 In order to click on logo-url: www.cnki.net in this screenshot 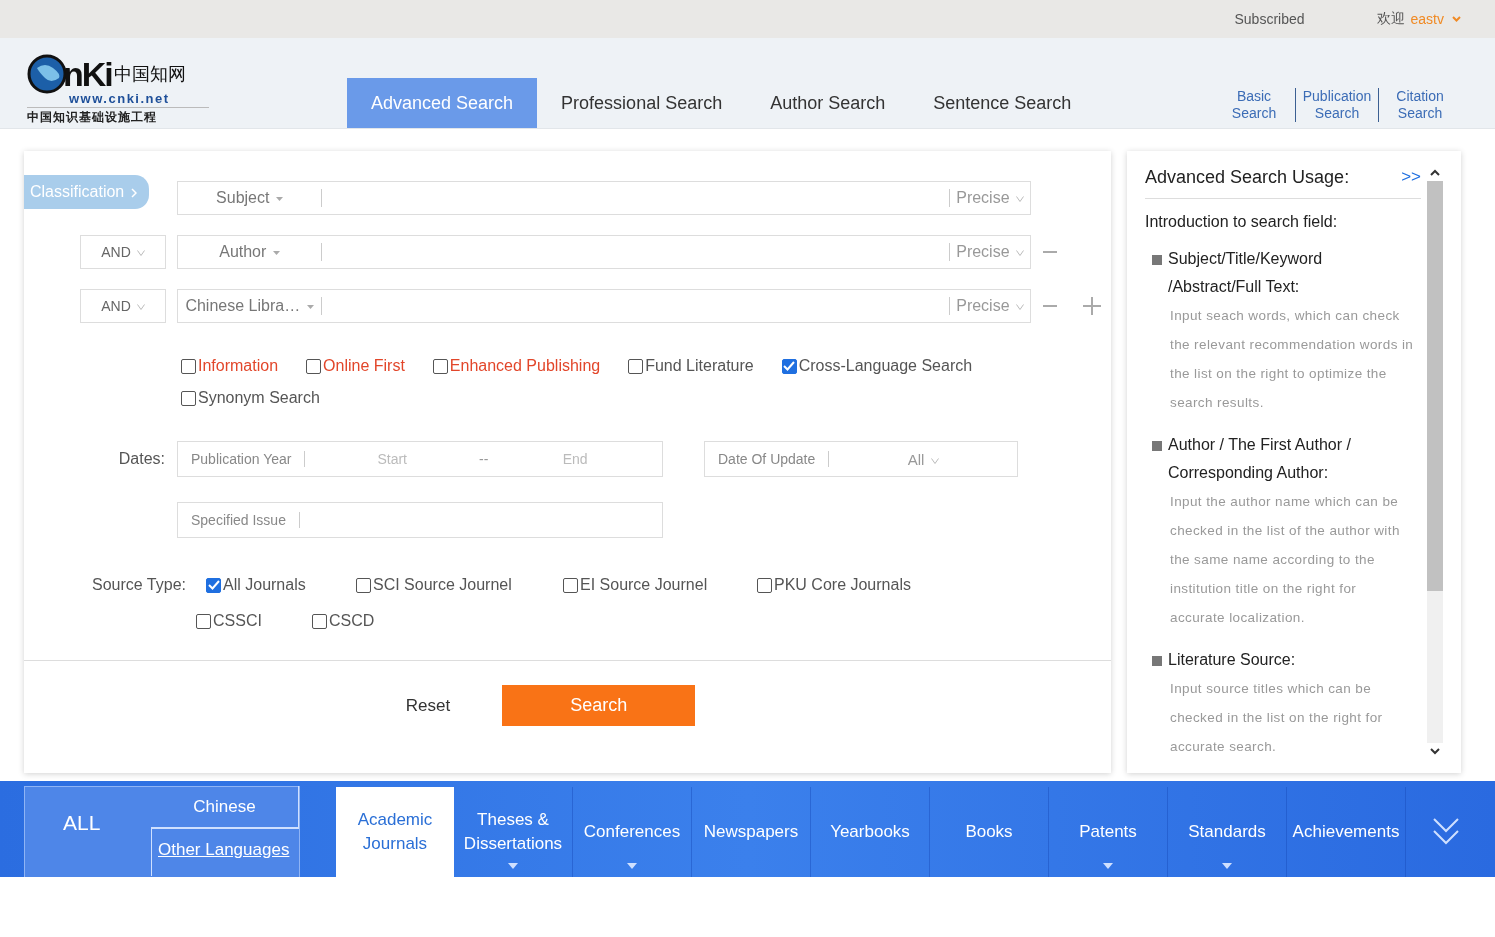, I will do `click(120, 98)`.